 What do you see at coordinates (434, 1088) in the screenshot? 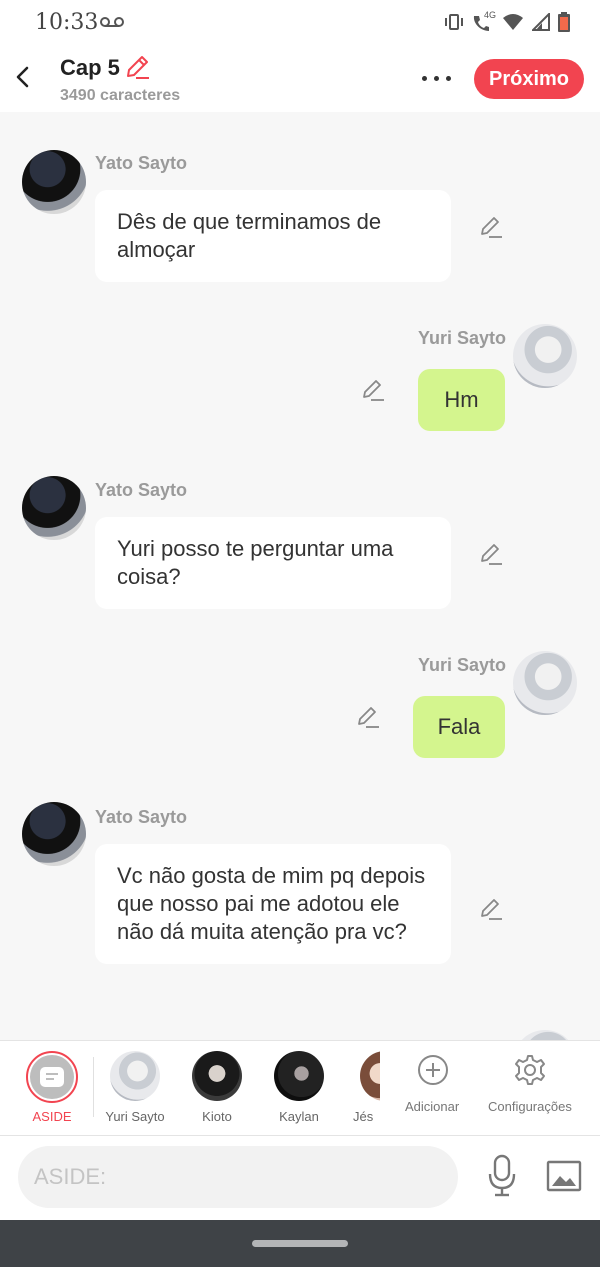
I see `add-character-button: Adicionar` at bounding box center [434, 1088].